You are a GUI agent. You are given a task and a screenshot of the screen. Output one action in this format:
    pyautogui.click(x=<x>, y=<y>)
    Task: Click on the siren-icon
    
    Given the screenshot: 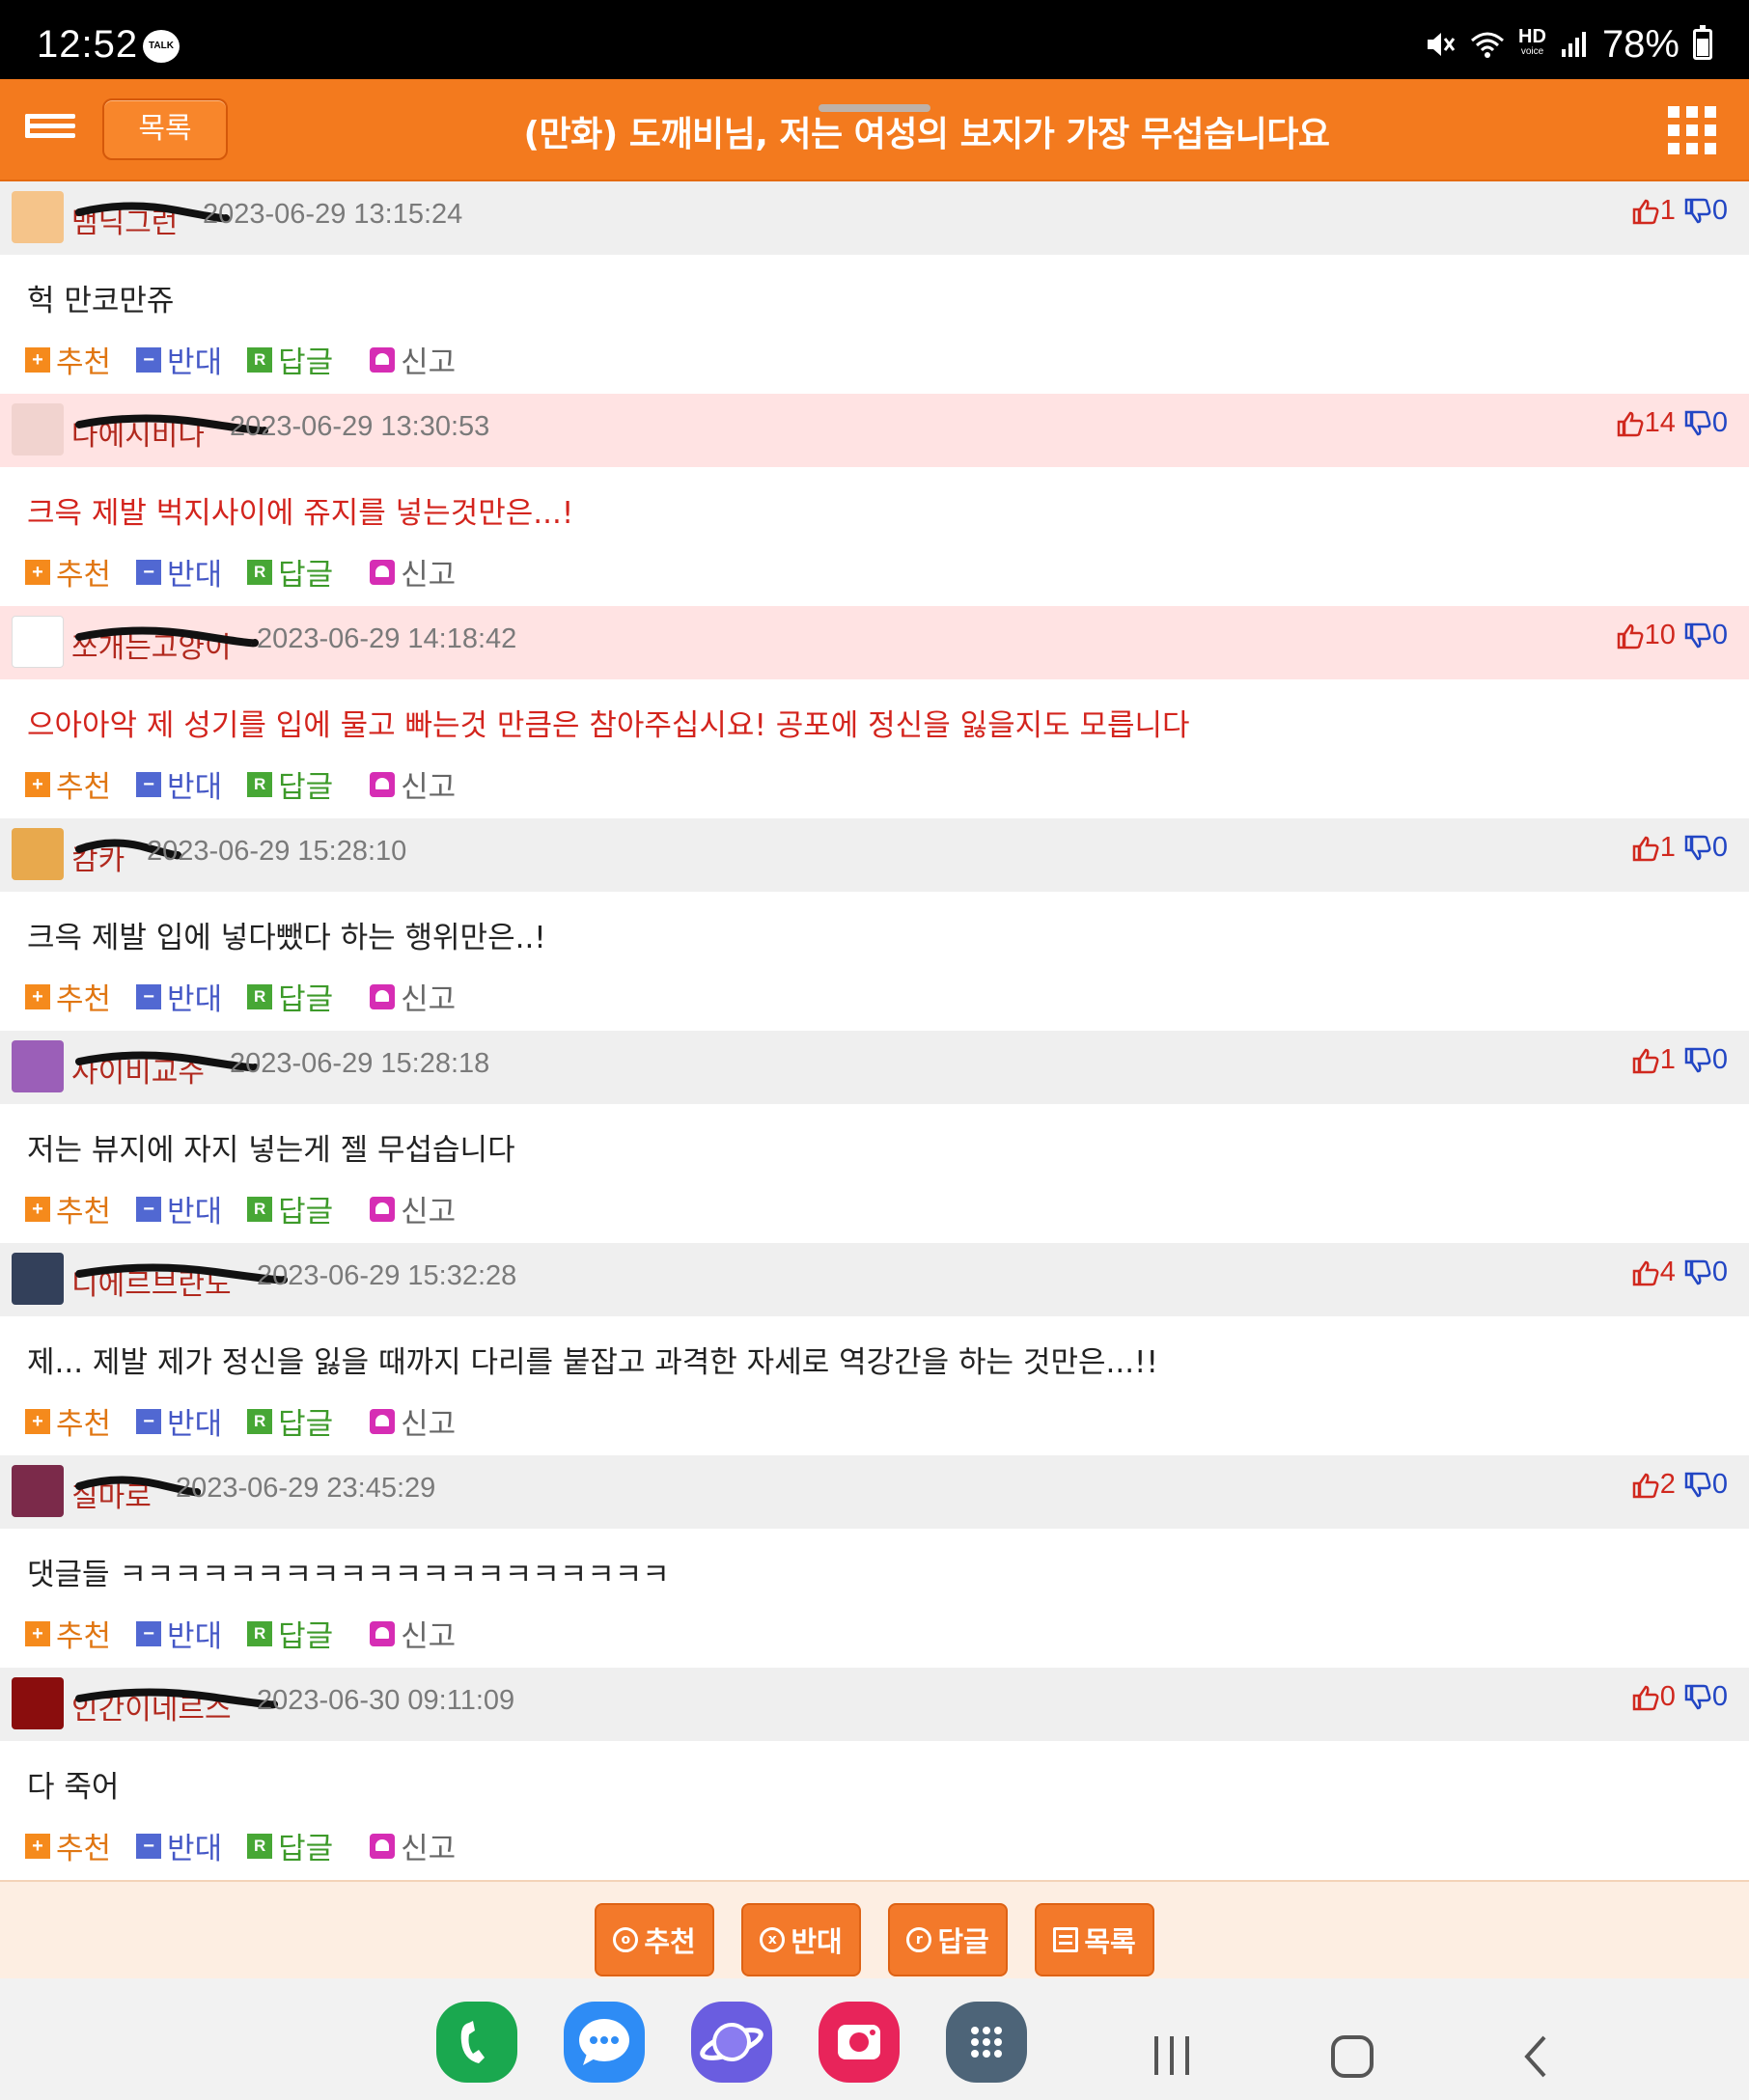 What is the action you would take?
    pyautogui.click(x=383, y=1846)
    